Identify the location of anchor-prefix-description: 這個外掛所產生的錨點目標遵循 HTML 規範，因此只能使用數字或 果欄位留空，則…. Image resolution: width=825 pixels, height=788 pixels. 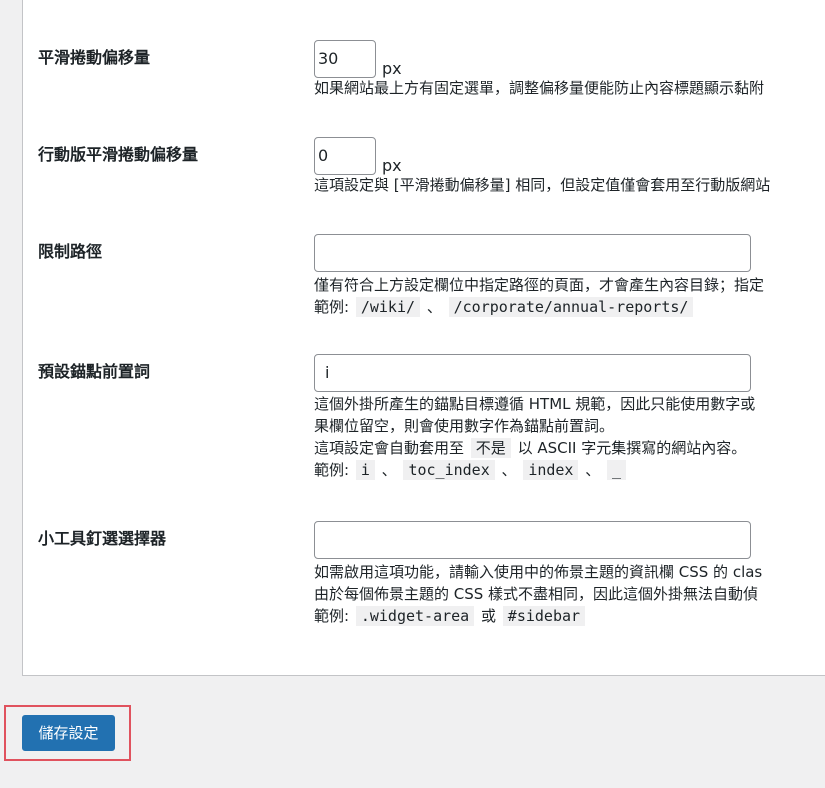
(534, 437).